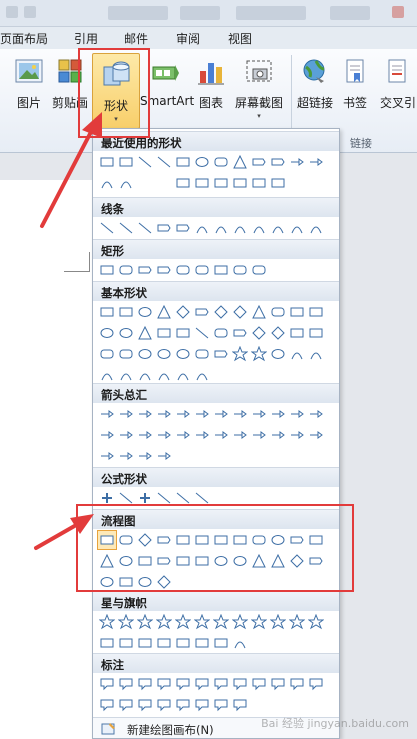  Describe the element at coordinates (240, 38) in the screenshot. I see `tab-view: 视图` at that location.